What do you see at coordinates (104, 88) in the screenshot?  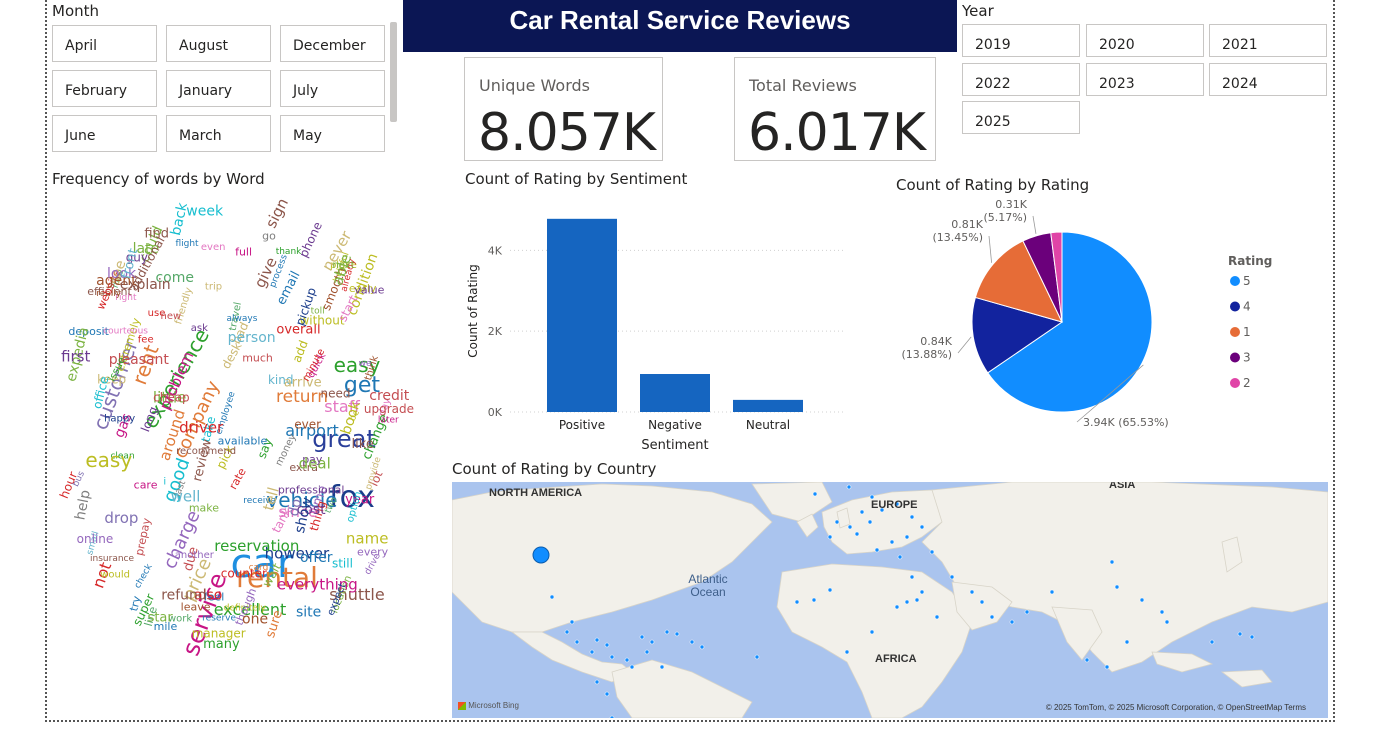 I see `month-option-february: February` at bounding box center [104, 88].